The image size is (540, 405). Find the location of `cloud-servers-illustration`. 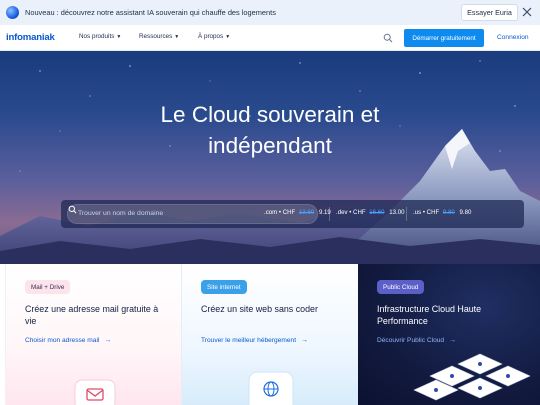

cloud-servers-illustration is located at coordinates (472, 377).